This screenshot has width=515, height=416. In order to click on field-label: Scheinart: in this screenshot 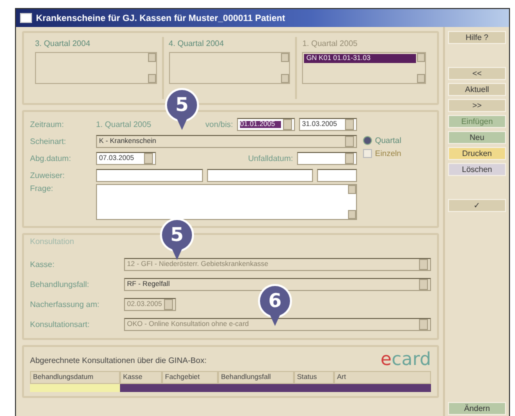, I will do `click(49, 141)`.